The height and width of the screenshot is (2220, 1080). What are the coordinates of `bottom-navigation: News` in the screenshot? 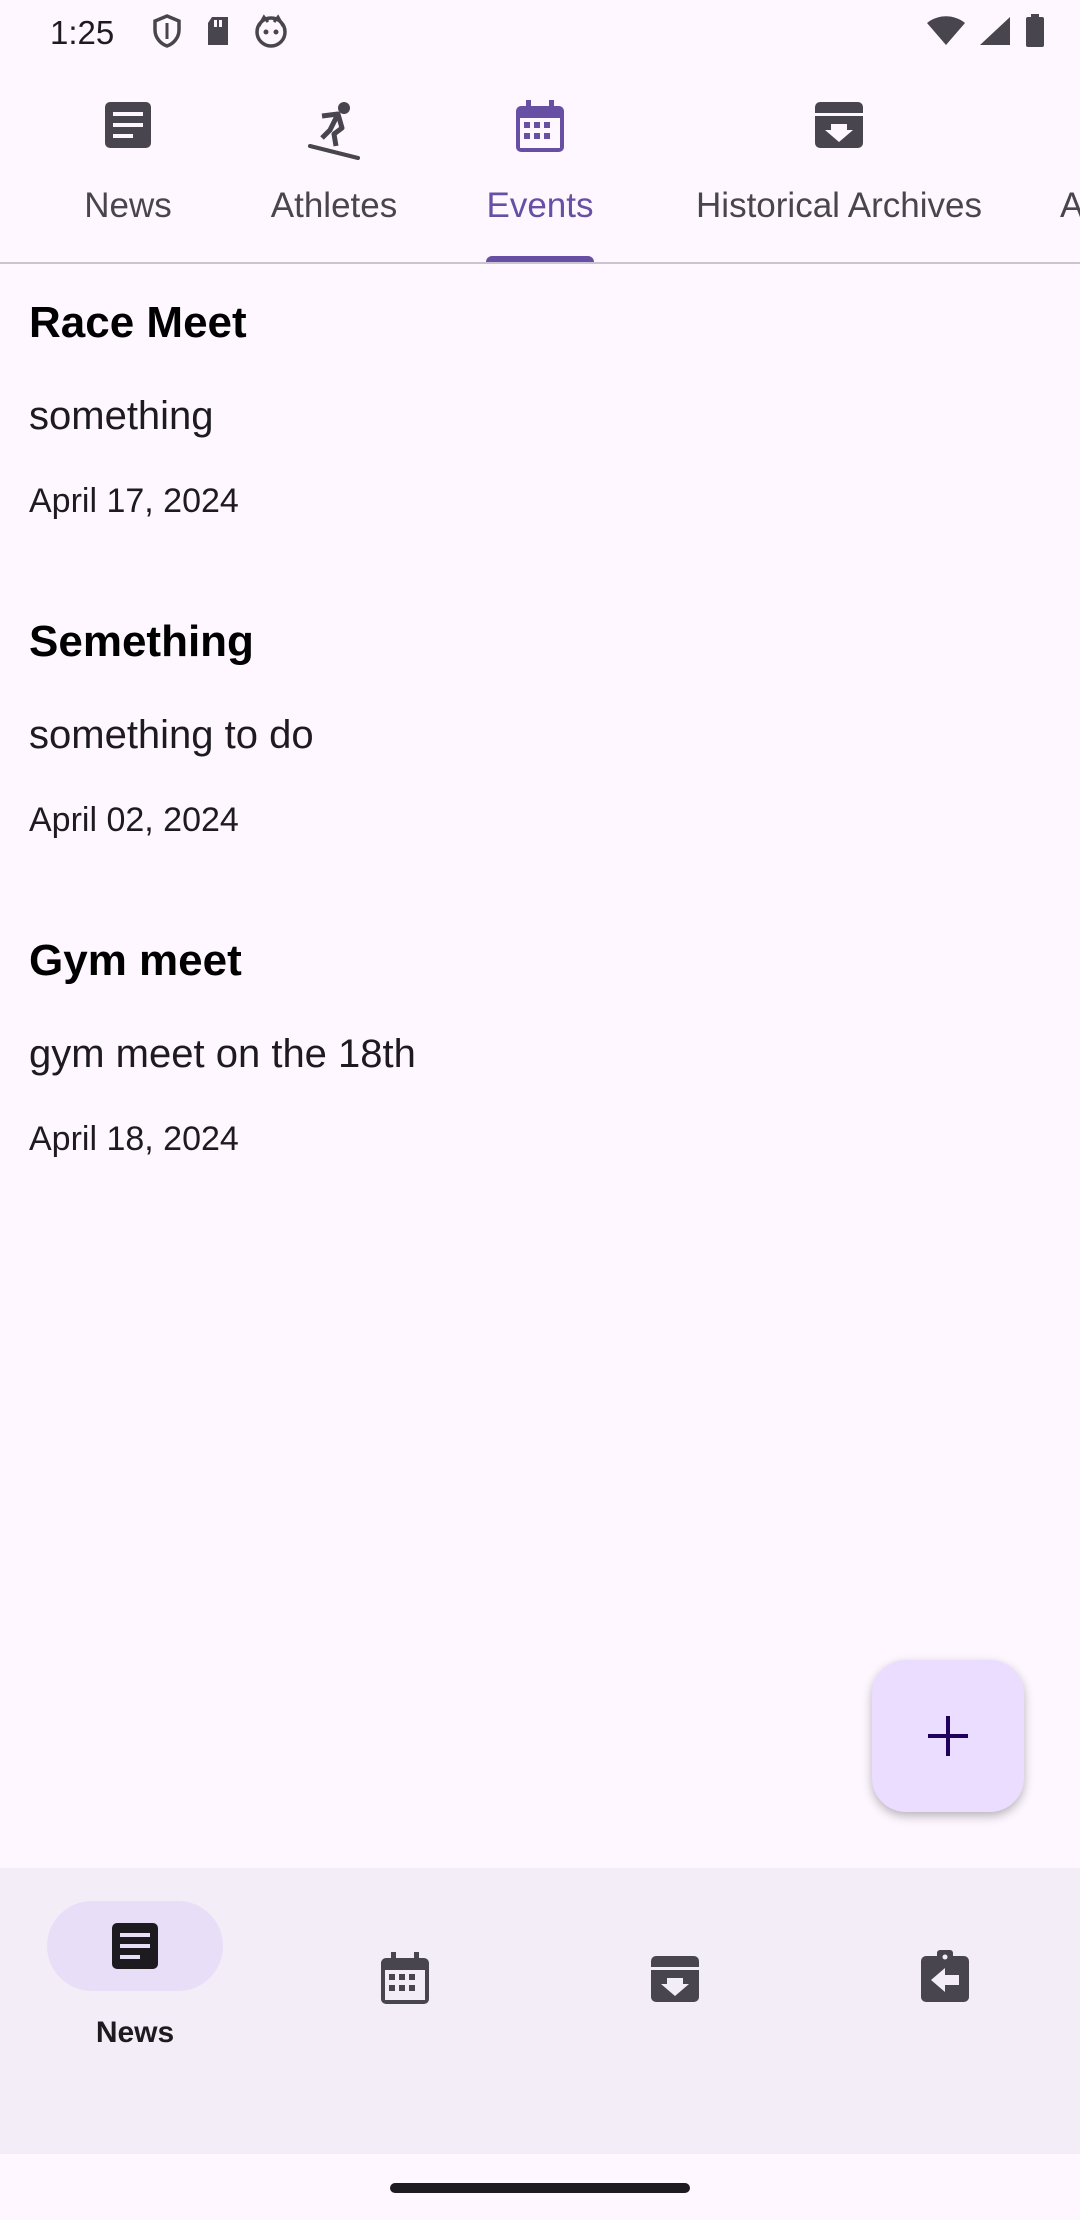 It's located at (540, 2011).